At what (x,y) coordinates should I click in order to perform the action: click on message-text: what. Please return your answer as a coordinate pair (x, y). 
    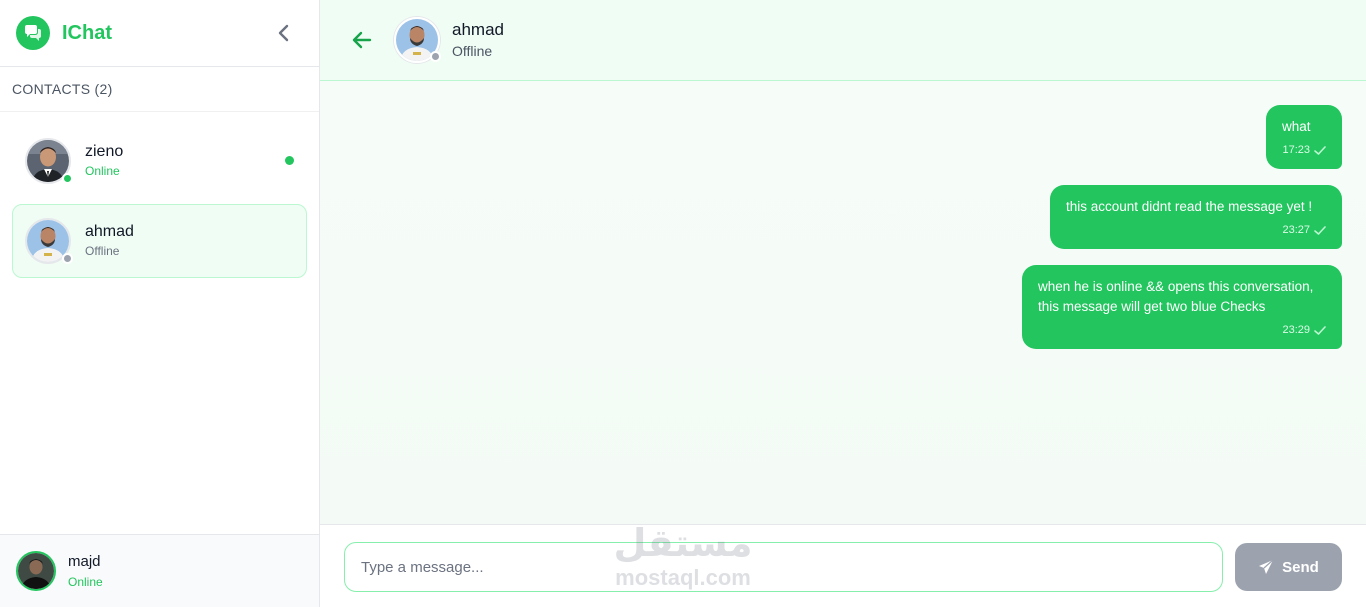
    Looking at the image, I should click on (1296, 126).